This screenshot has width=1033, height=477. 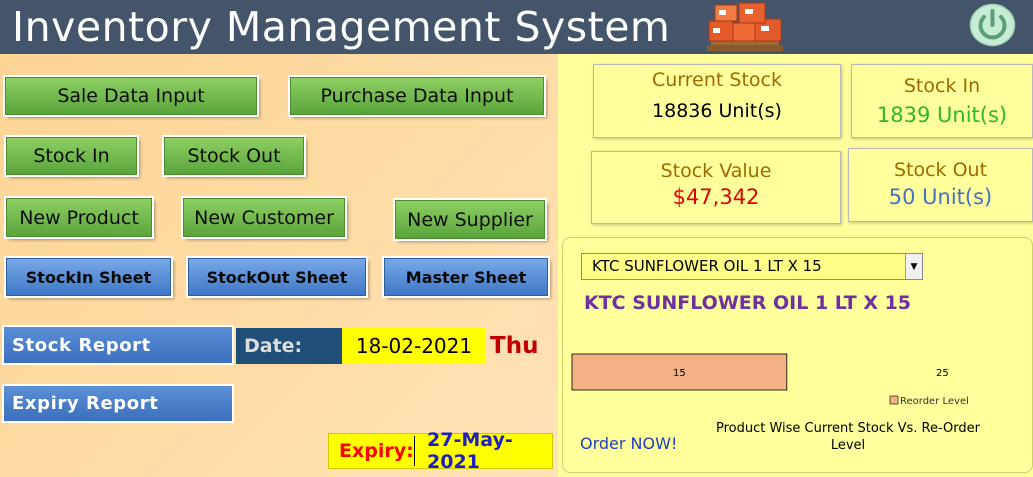 I want to click on product-name: KTC SUNFLOWER OIL 1 LT X 15, so click(x=748, y=303).